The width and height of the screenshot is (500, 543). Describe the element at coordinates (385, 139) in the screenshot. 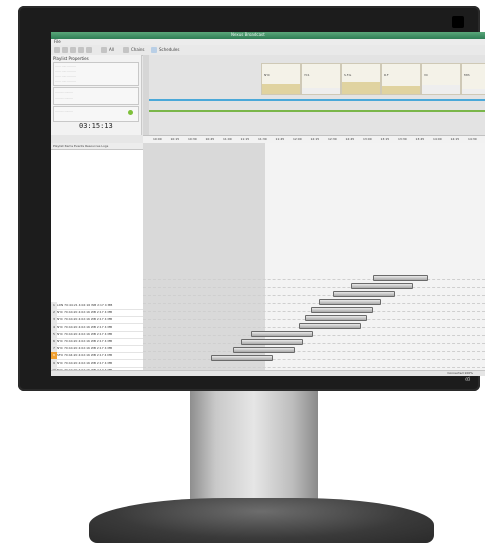

I see `ruler-tick: 13:15` at that location.